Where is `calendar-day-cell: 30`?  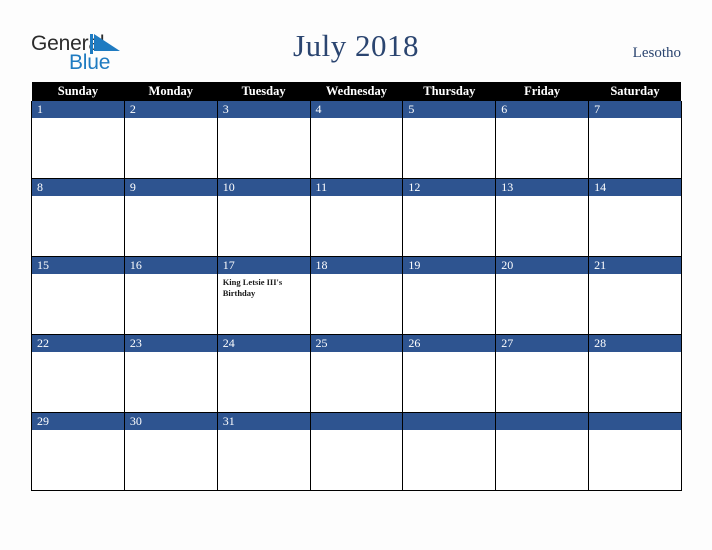
calendar-day-cell: 30 is located at coordinates (170, 451).